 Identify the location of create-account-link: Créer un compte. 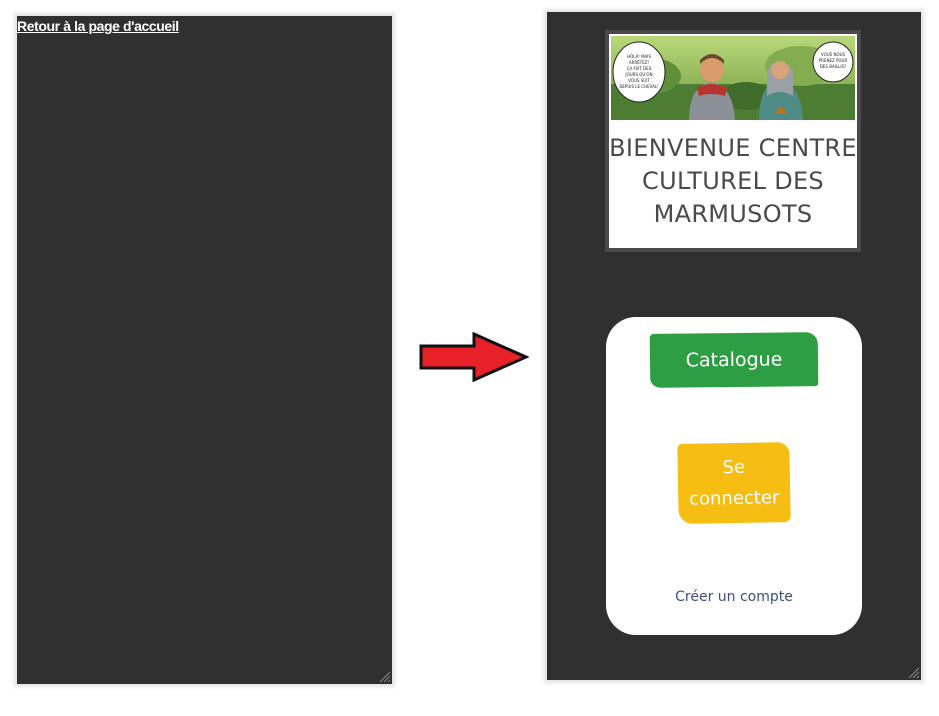
(734, 597).